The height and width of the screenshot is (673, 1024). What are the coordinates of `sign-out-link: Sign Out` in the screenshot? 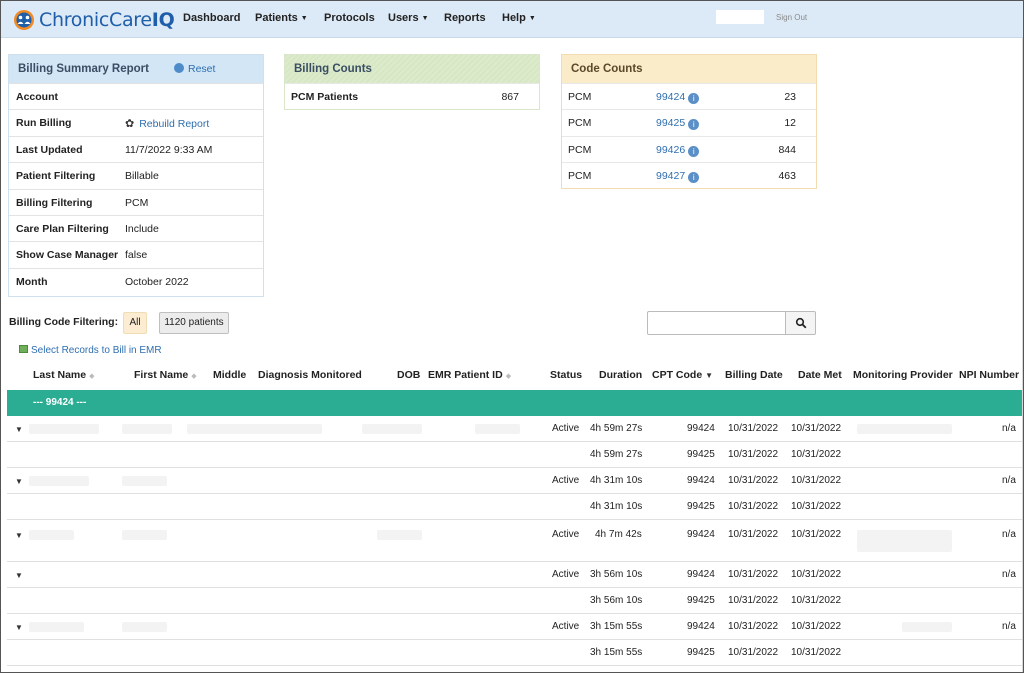 It's located at (791, 17).